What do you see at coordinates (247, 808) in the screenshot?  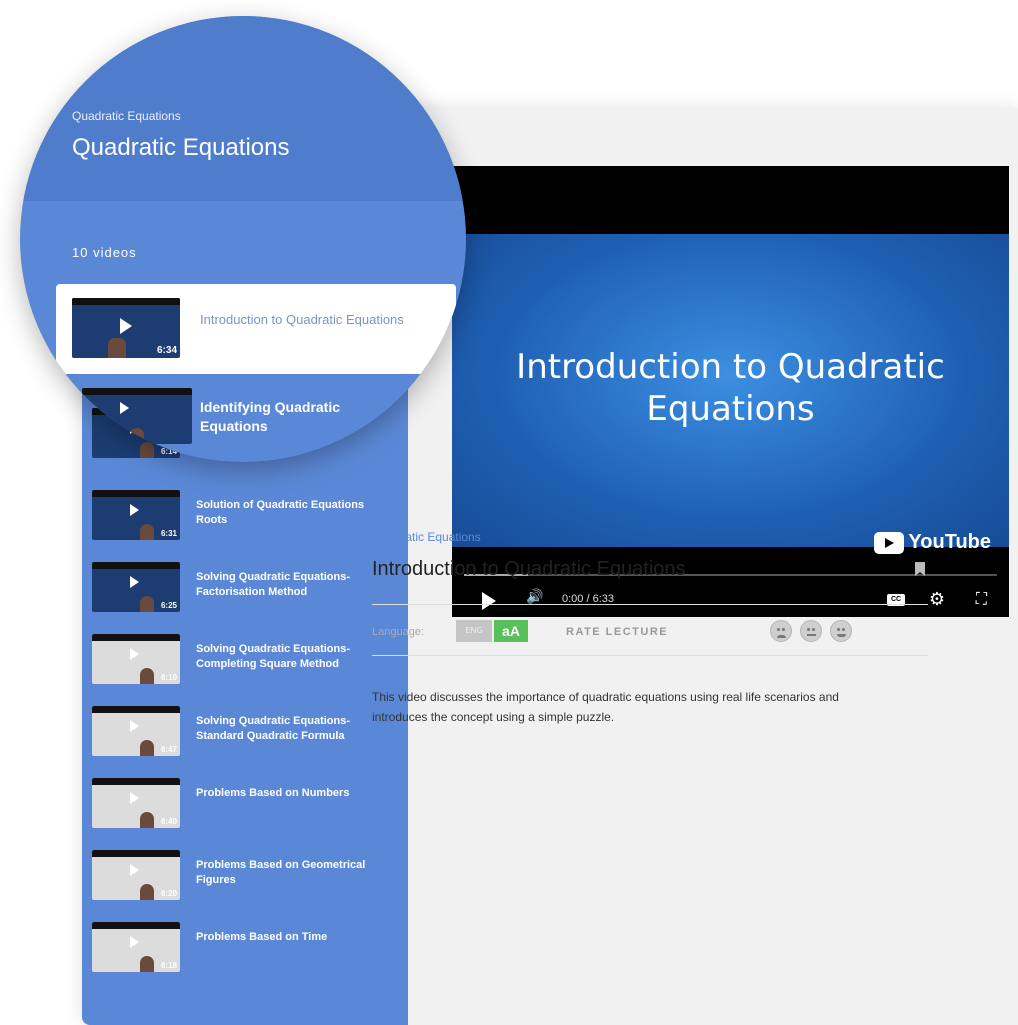 I see `video-list-item: 6:40 Problems Based on Numbers` at bounding box center [247, 808].